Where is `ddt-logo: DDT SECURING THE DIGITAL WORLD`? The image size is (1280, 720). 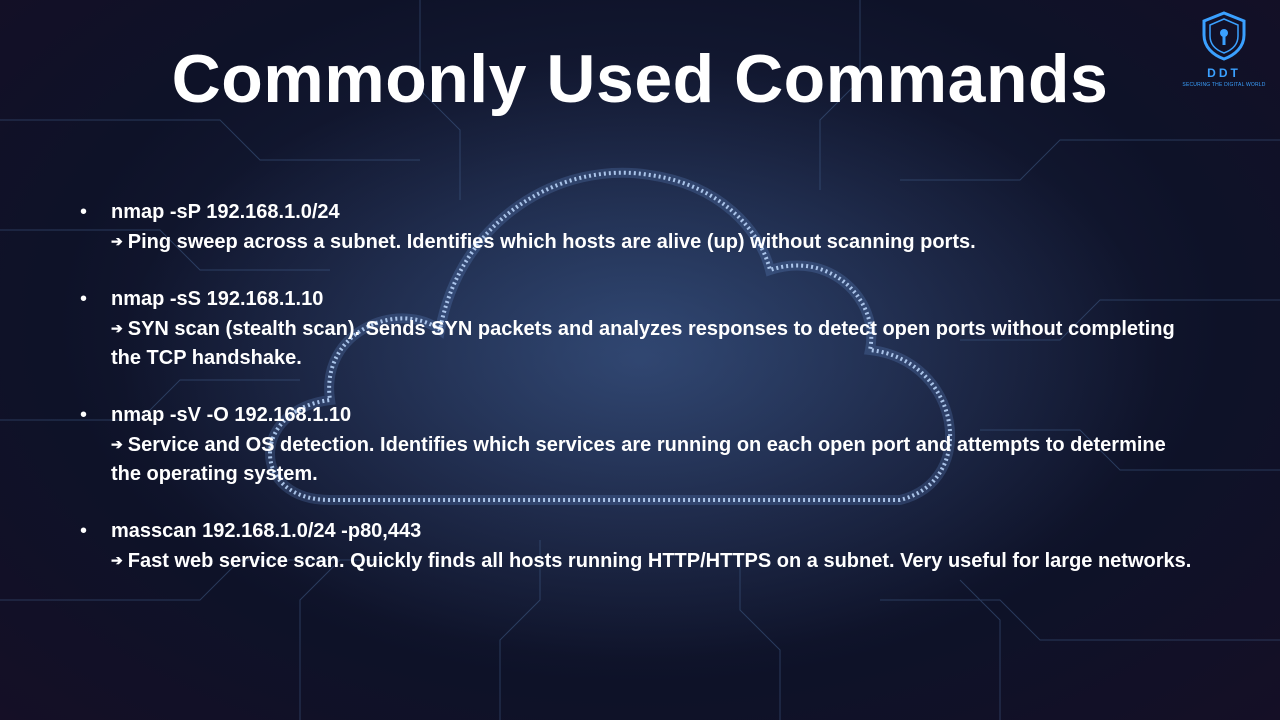
ddt-logo: DDT SECURING THE DIGITAL WORLD is located at coordinates (1224, 52).